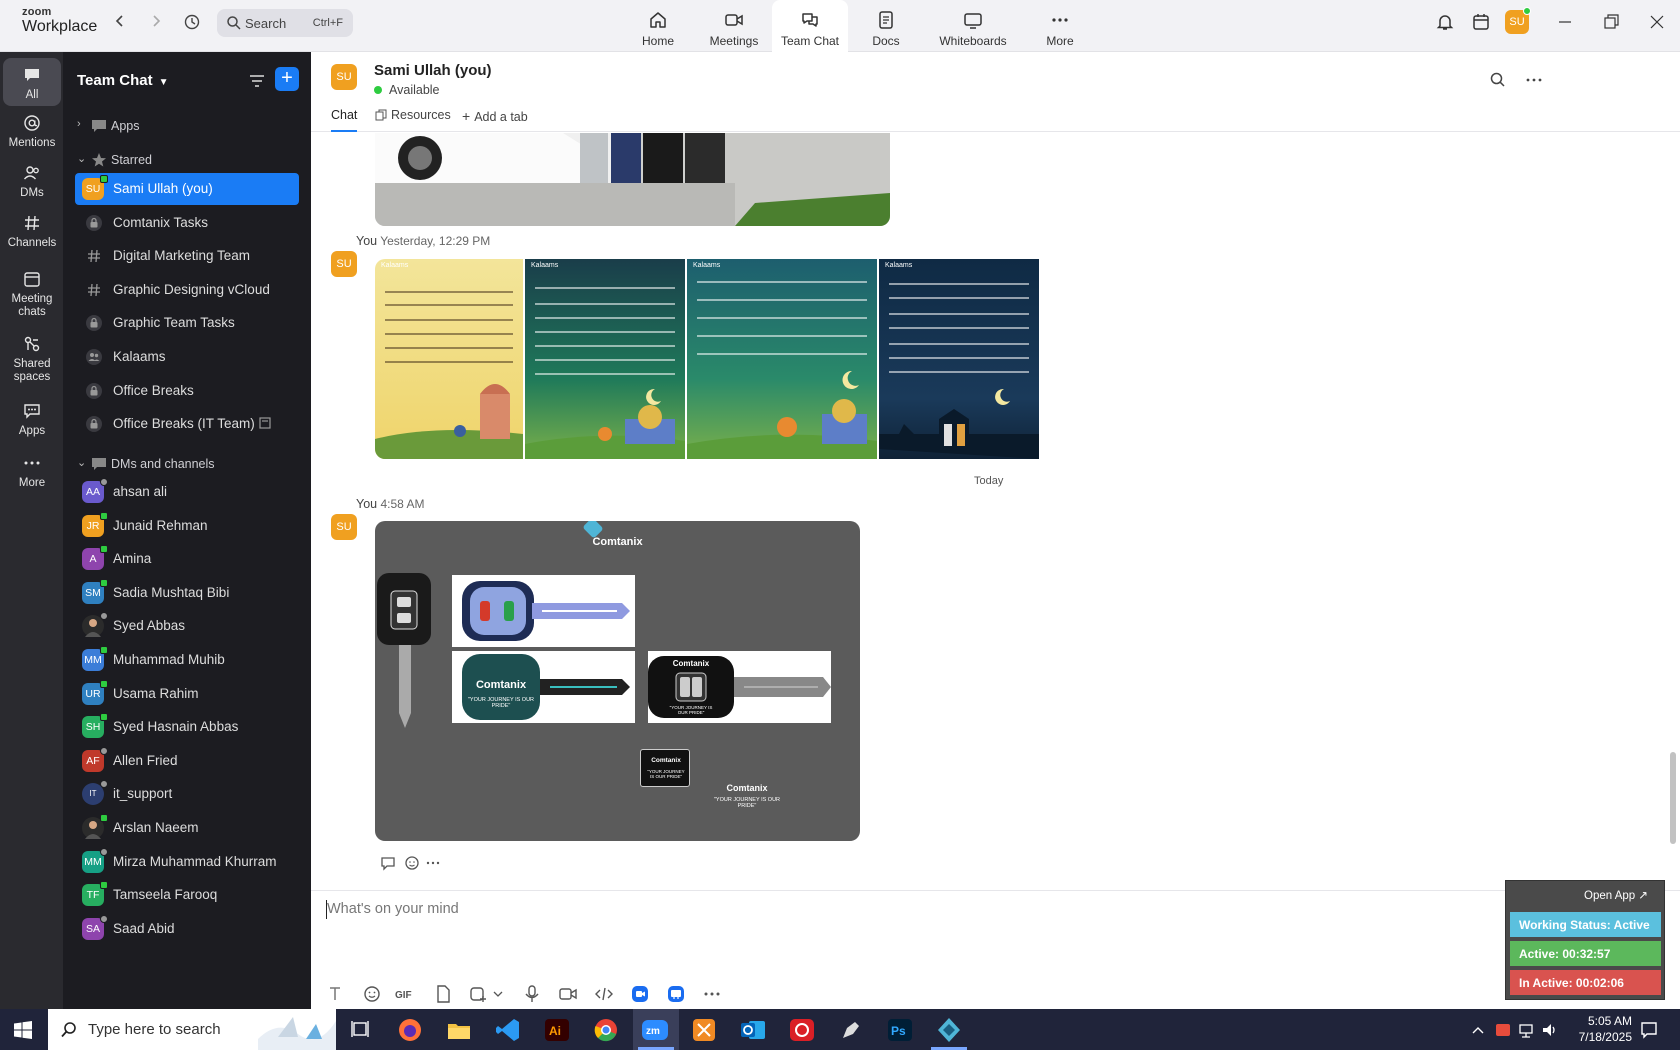 This screenshot has width=1680, height=1050. Describe the element at coordinates (285, 23) in the screenshot. I see `search-input: Search Ctrl+F` at that location.